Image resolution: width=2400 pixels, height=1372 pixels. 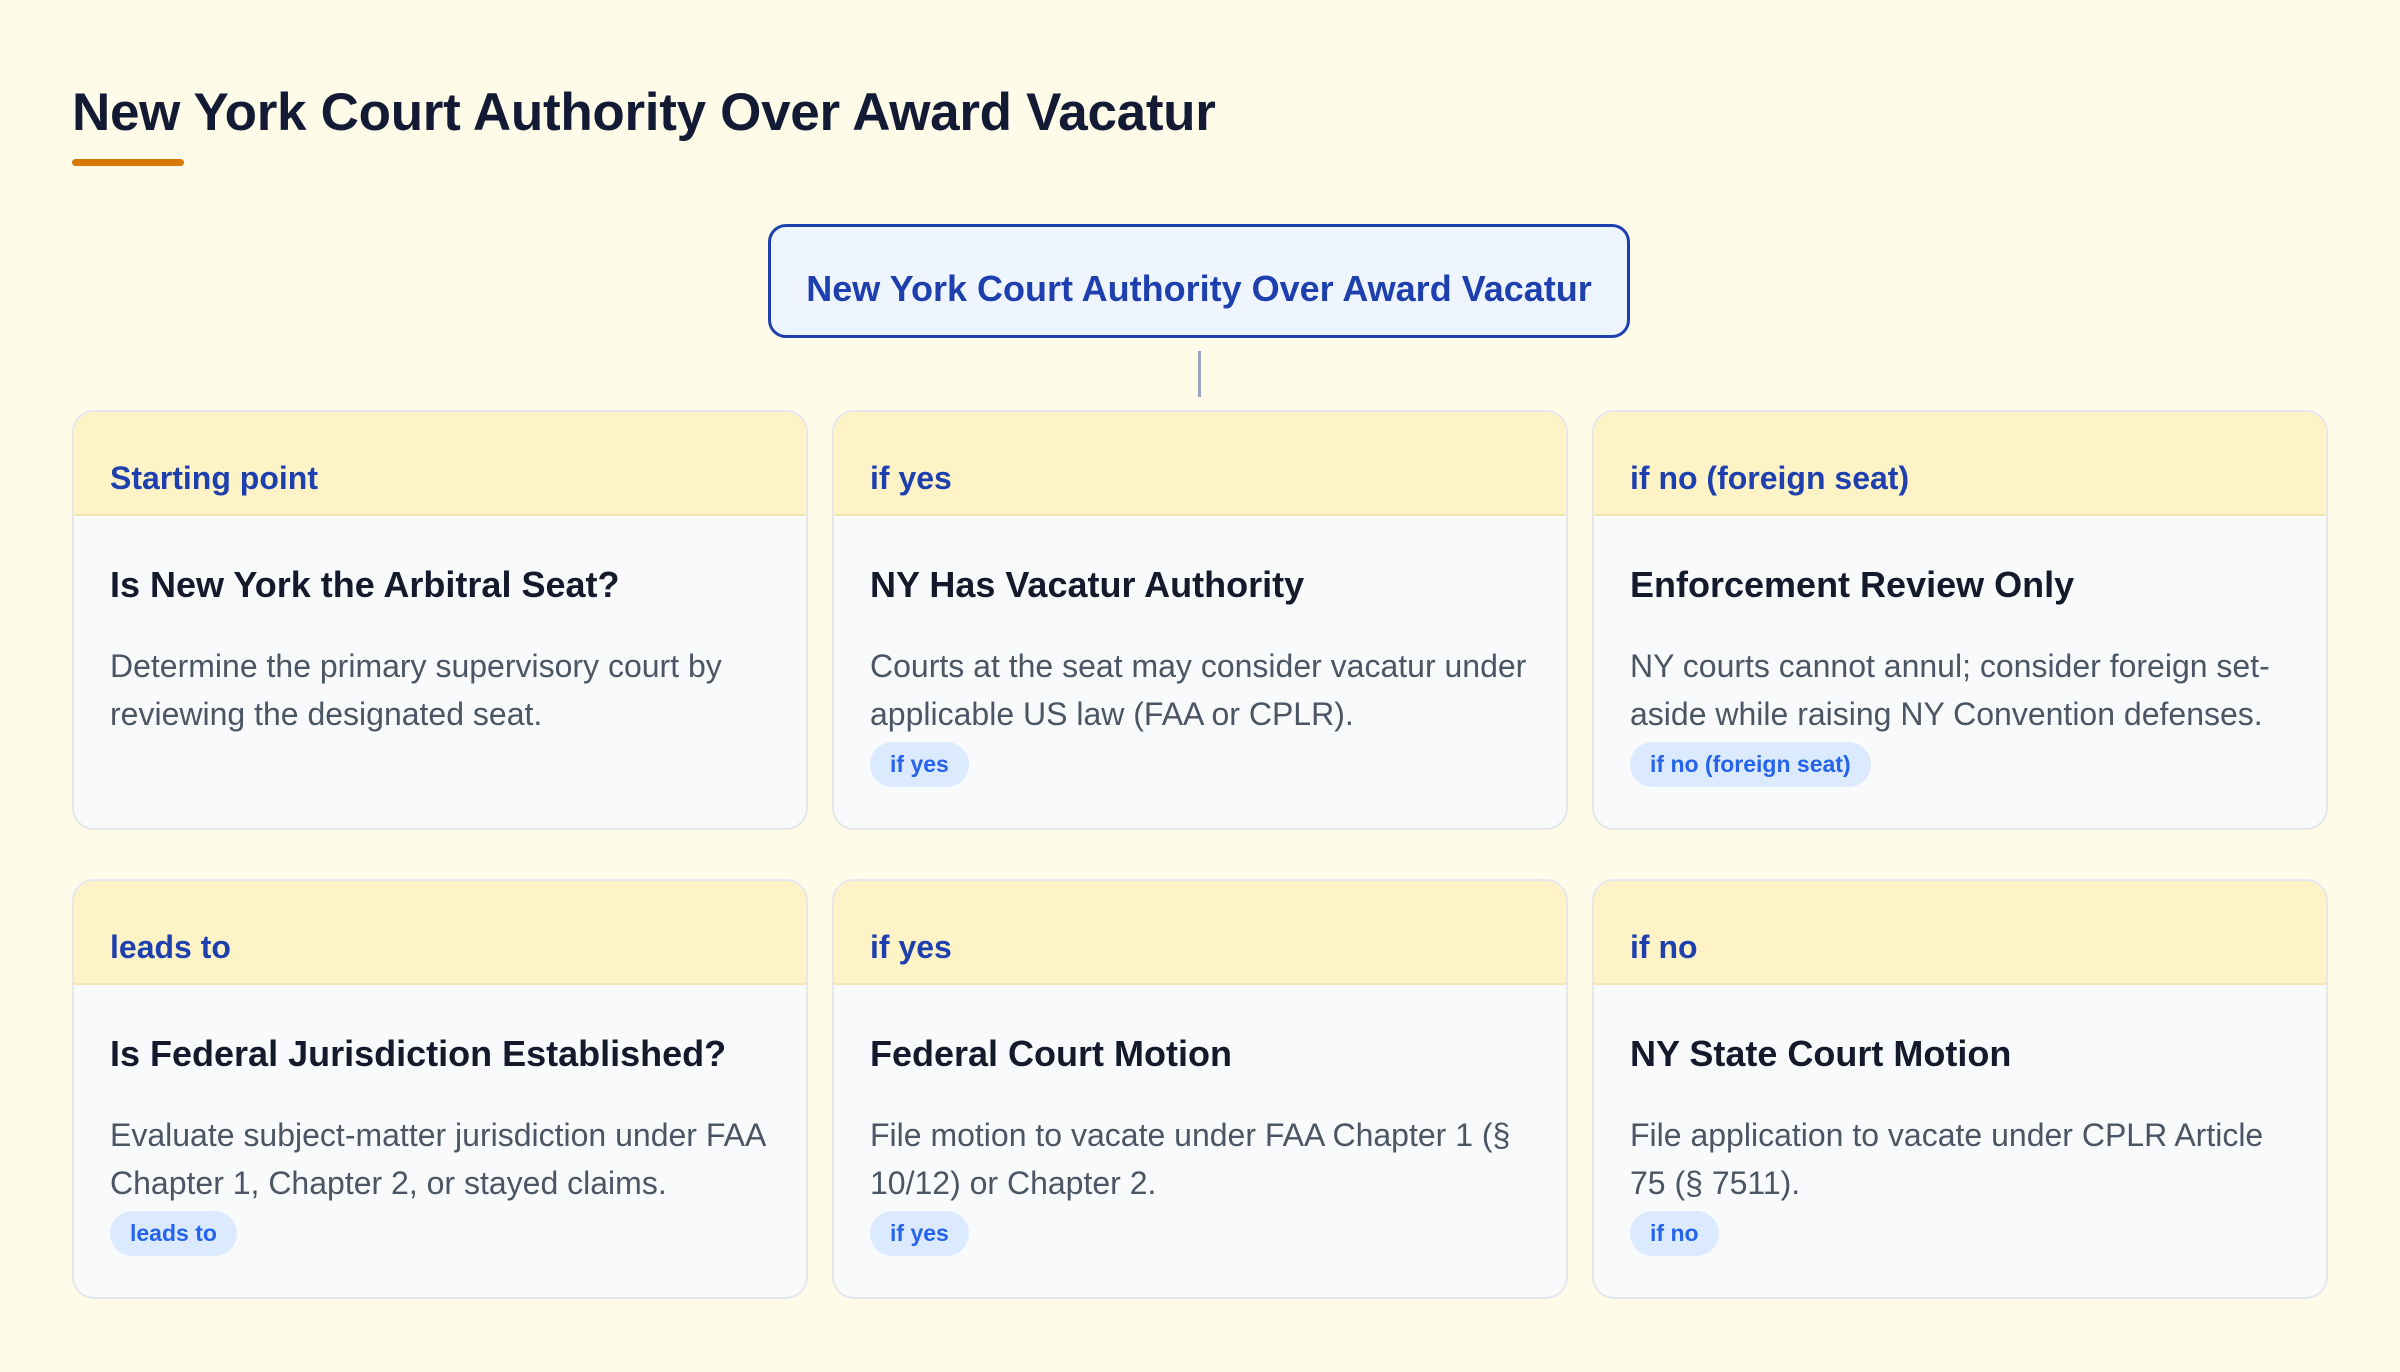 I want to click on card-header: if no (foreign seat), so click(x=1960, y=464).